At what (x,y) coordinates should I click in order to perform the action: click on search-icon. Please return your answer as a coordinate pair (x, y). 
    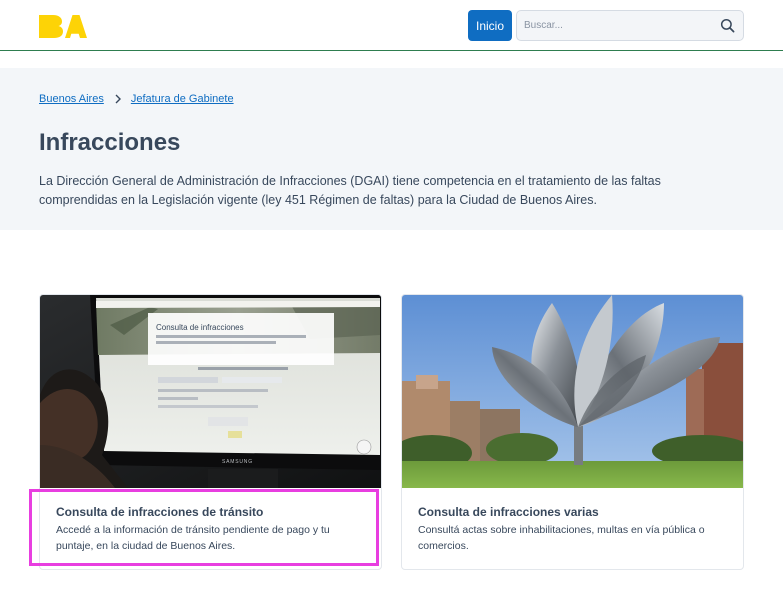
    Looking at the image, I should click on (727, 25).